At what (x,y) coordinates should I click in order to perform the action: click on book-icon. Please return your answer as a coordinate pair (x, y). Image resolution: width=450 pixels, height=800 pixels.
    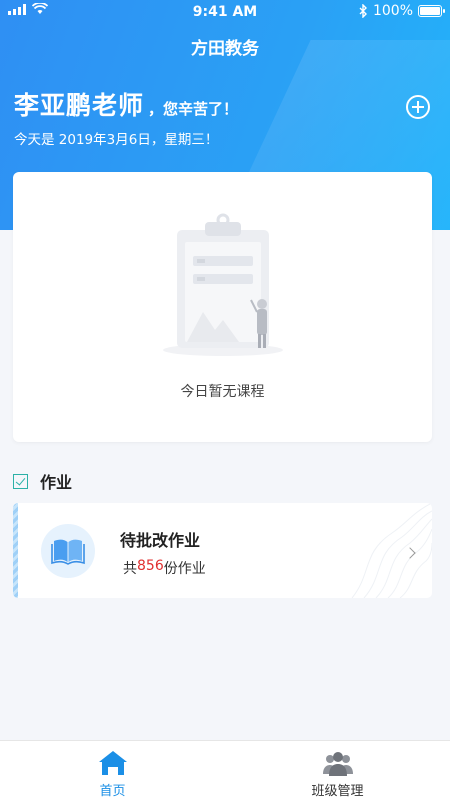
    Looking at the image, I should click on (68, 552).